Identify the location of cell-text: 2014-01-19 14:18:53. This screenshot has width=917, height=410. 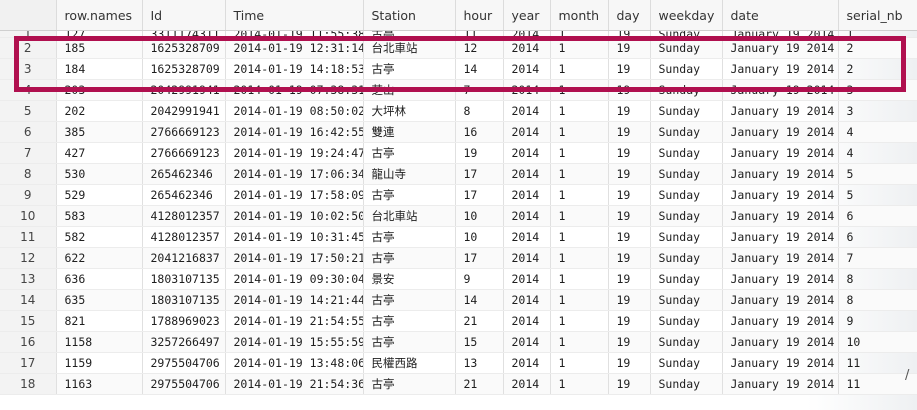
(298, 69).